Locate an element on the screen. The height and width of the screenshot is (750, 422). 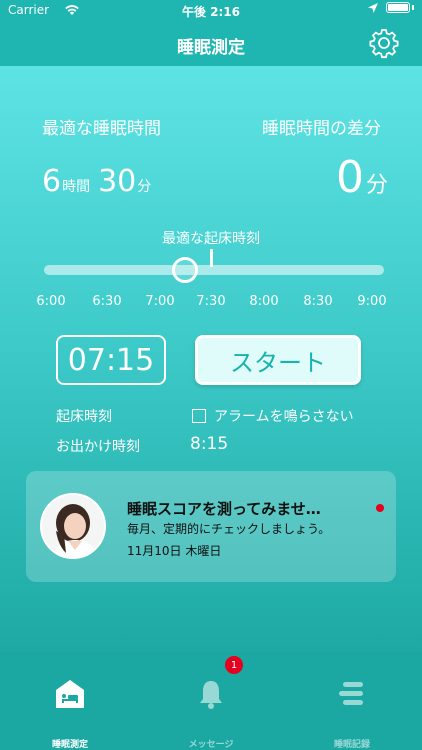
unread-dot is located at coordinates (380, 508).